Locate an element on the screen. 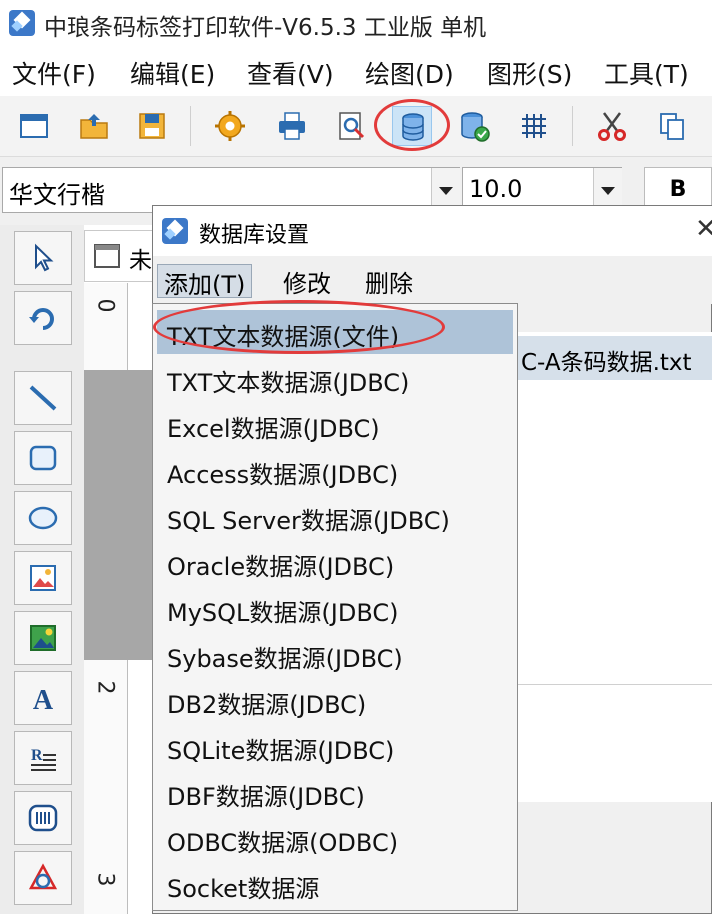 This screenshot has width=712, height=914. label-canvas-area is located at coordinates (118, 515).